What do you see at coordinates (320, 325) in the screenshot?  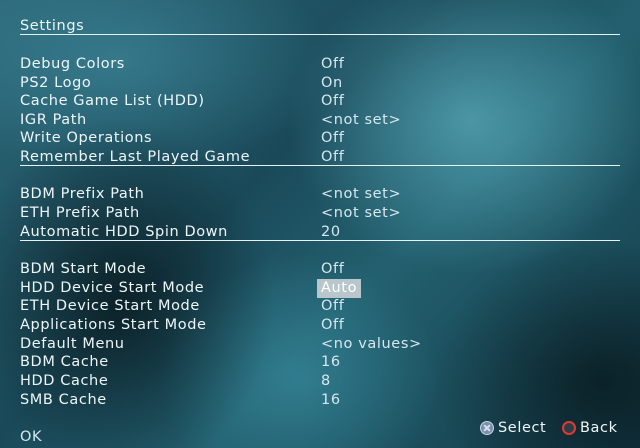 I see `setting-row-applications-start-mode: Applications Start Mode Off` at bounding box center [320, 325].